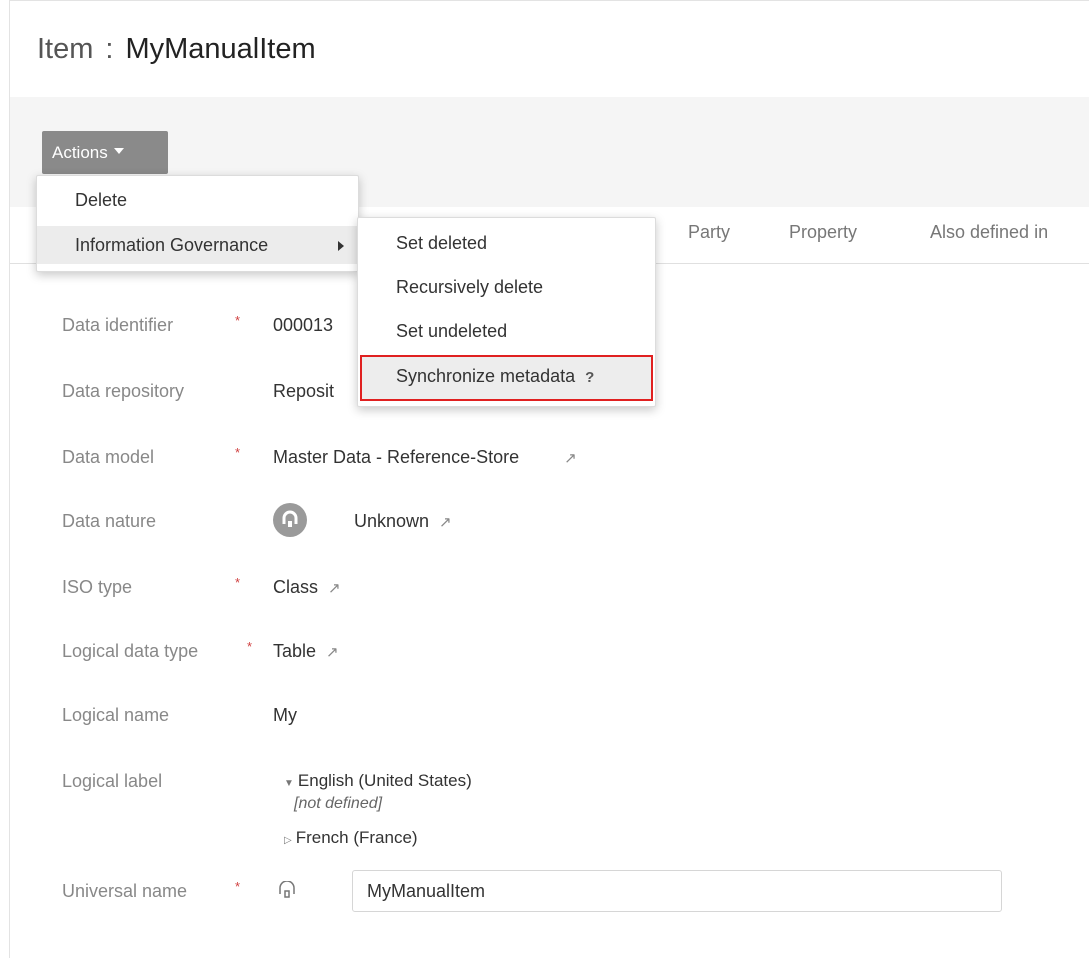 This screenshot has width=1089, height=958. Describe the element at coordinates (220, 49) in the screenshot. I see `item-name: MyManualItem` at that location.